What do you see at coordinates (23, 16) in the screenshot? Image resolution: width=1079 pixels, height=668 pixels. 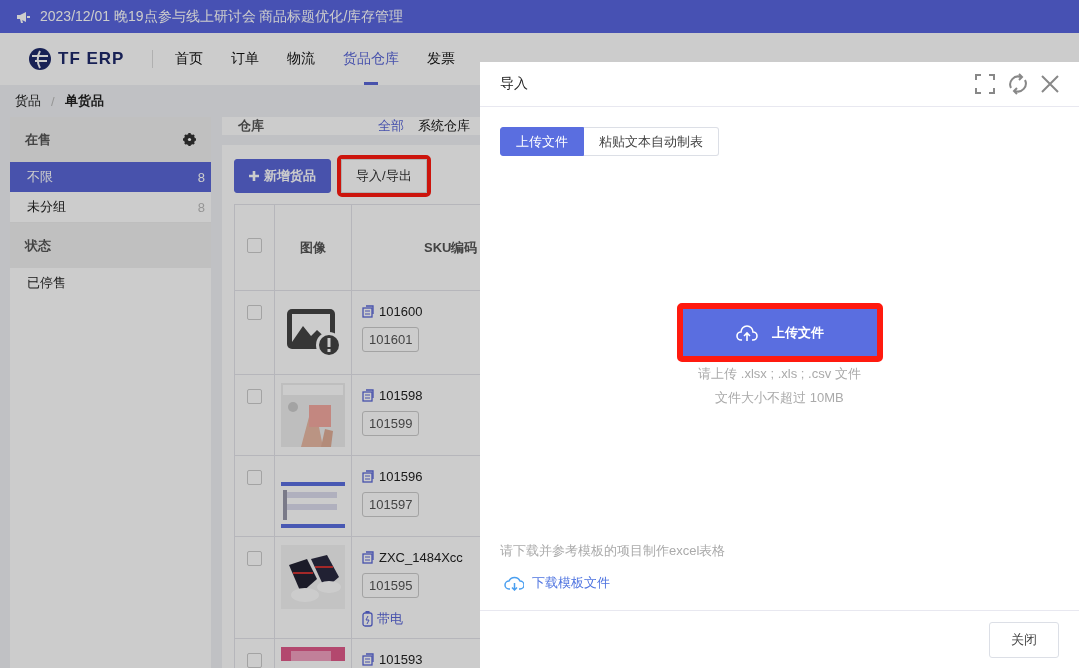 I see `megaphone-icon` at bounding box center [23, 16].